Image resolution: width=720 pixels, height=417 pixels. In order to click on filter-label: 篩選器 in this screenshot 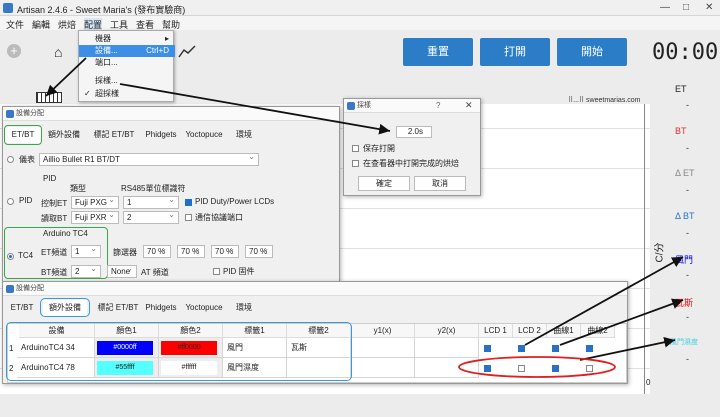, I will do `click(125, 252)`.